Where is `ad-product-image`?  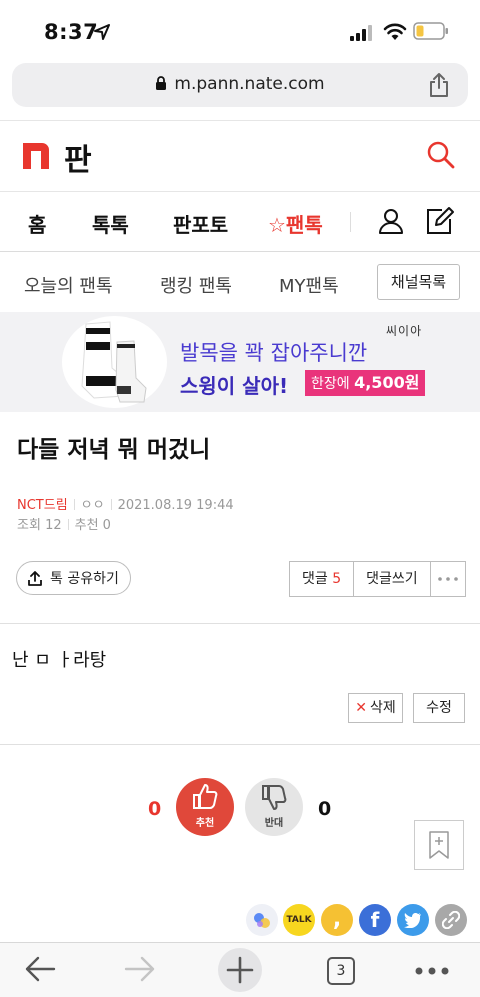
ad-product-image is located at coordinates (114, 362).